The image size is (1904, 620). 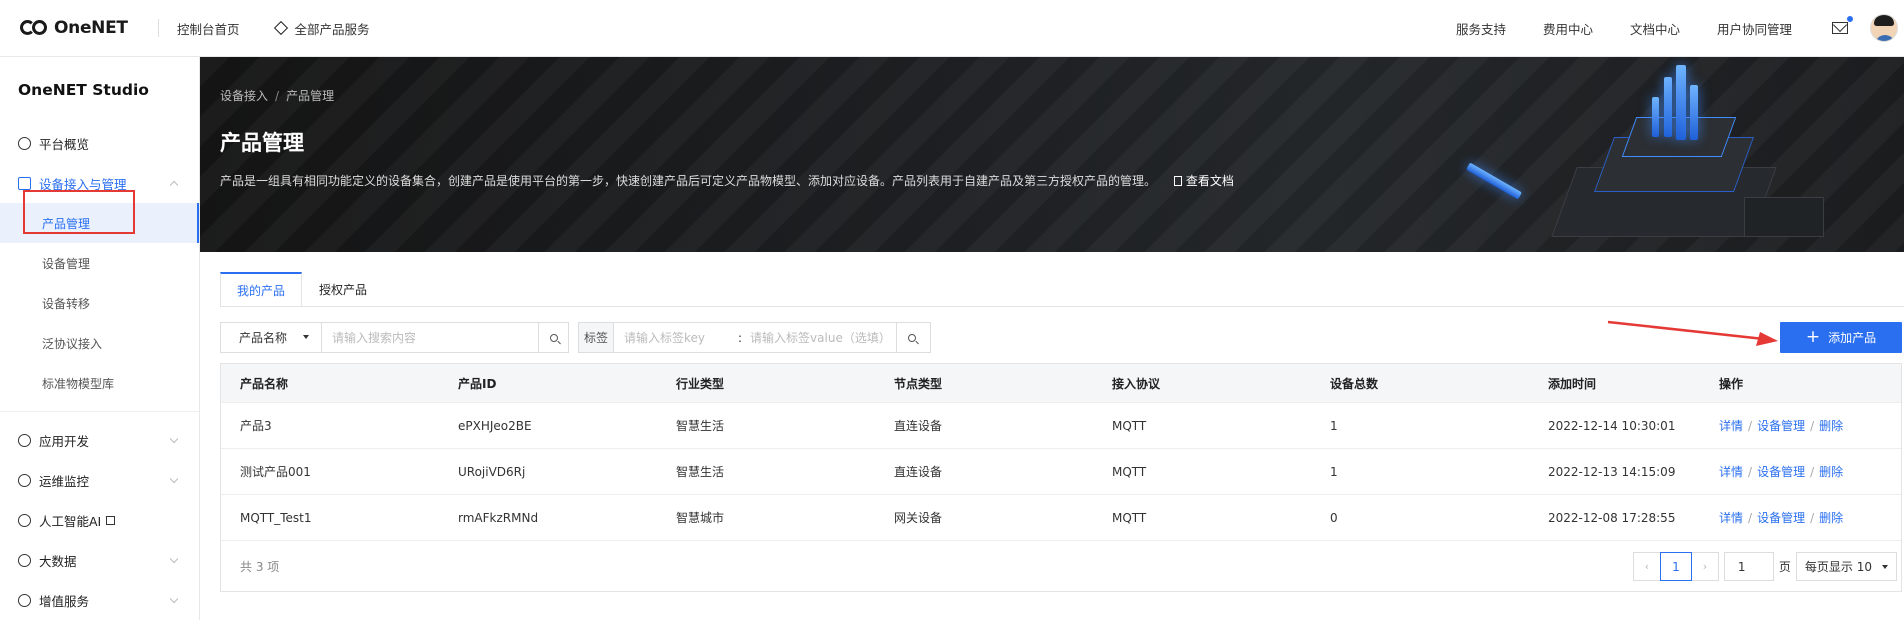 I want to click on diamond-icon, so click(x=280, y=28).